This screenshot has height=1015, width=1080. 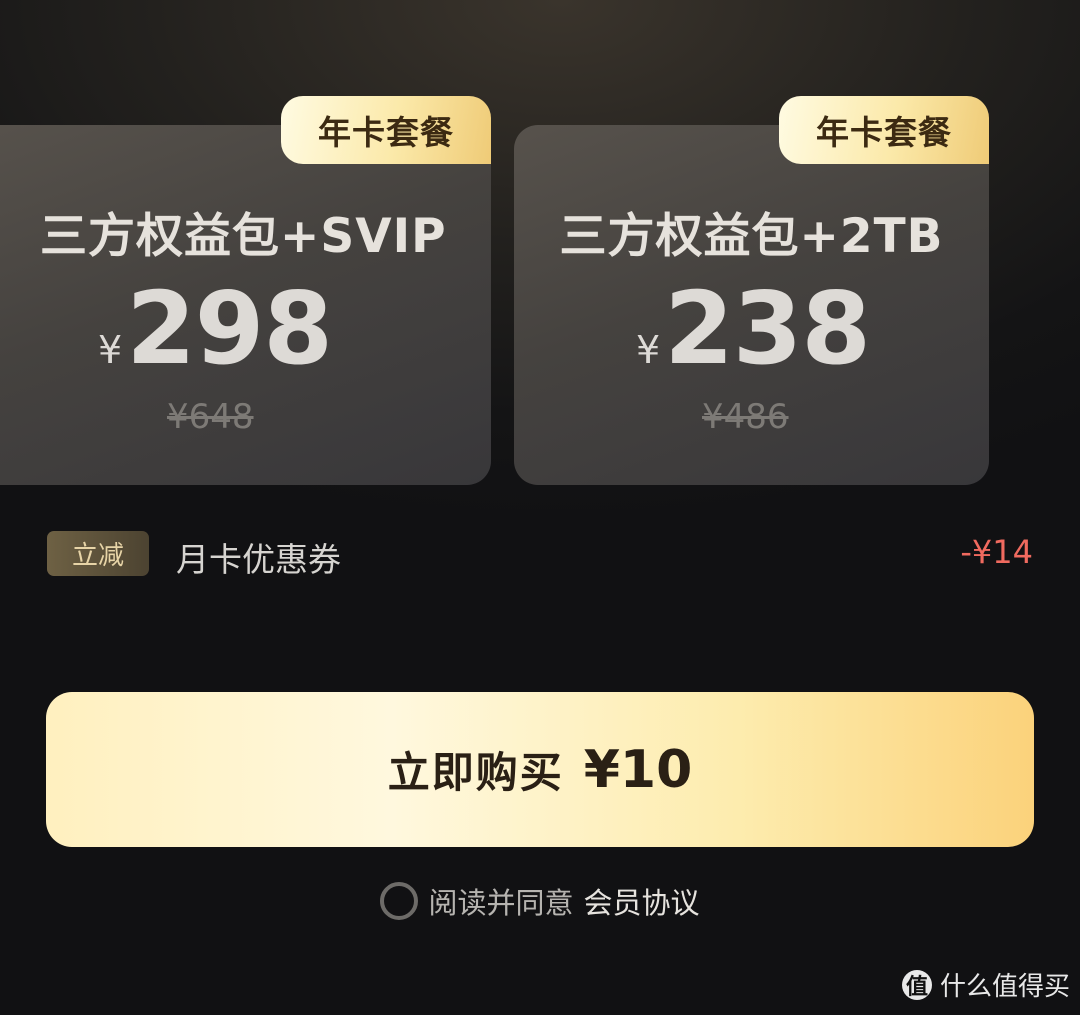 What do you see at coordinates (1004, 987) in the screenshot?
I see `watermark-text: 什么值得买` at bounding box center [1004, 987].